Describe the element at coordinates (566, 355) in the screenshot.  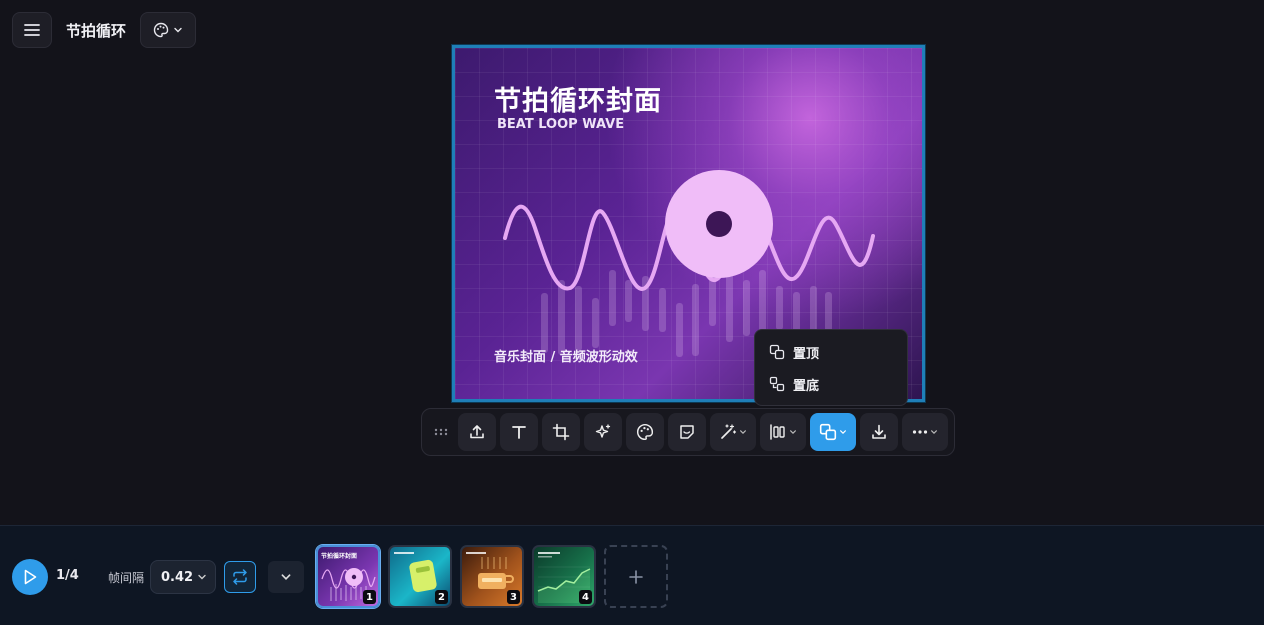
I see `cover-caption: 音乐封面 / 音频波形动效` at that location.